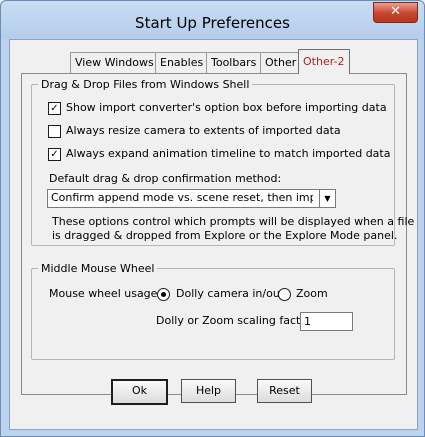 The height and width of the screenshot is (437, 425). I want to click on show-import-options-checkbox: ✓, so click(54, 108).